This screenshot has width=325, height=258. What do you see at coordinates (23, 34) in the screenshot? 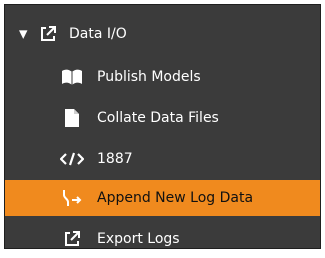
I see `caret-down-icon: ▼` at bounding box center [23, 34].